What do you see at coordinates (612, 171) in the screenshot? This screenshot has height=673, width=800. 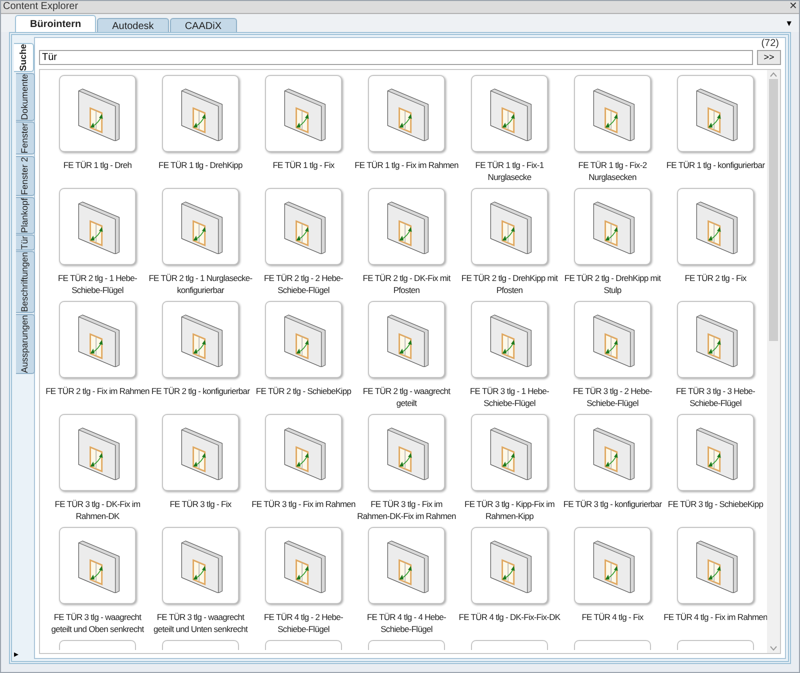 I see `tile-label: FE TÜR 1 tlg - Fix-2 Nurglasecken` at bounding box center [612, 171].